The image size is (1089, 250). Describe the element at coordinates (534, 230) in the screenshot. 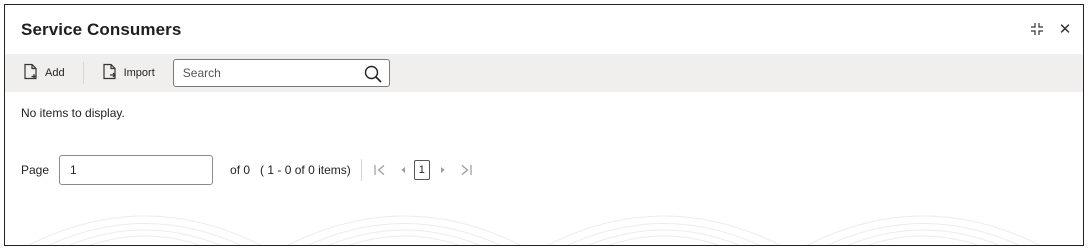

I see `decorative-background-pattern` at that location.